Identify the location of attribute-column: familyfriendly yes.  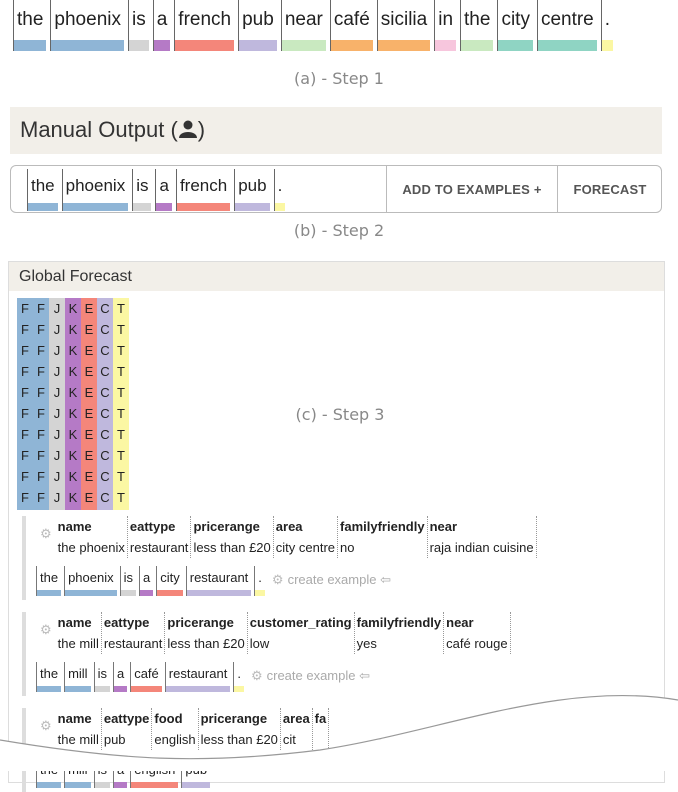
(400, 633).